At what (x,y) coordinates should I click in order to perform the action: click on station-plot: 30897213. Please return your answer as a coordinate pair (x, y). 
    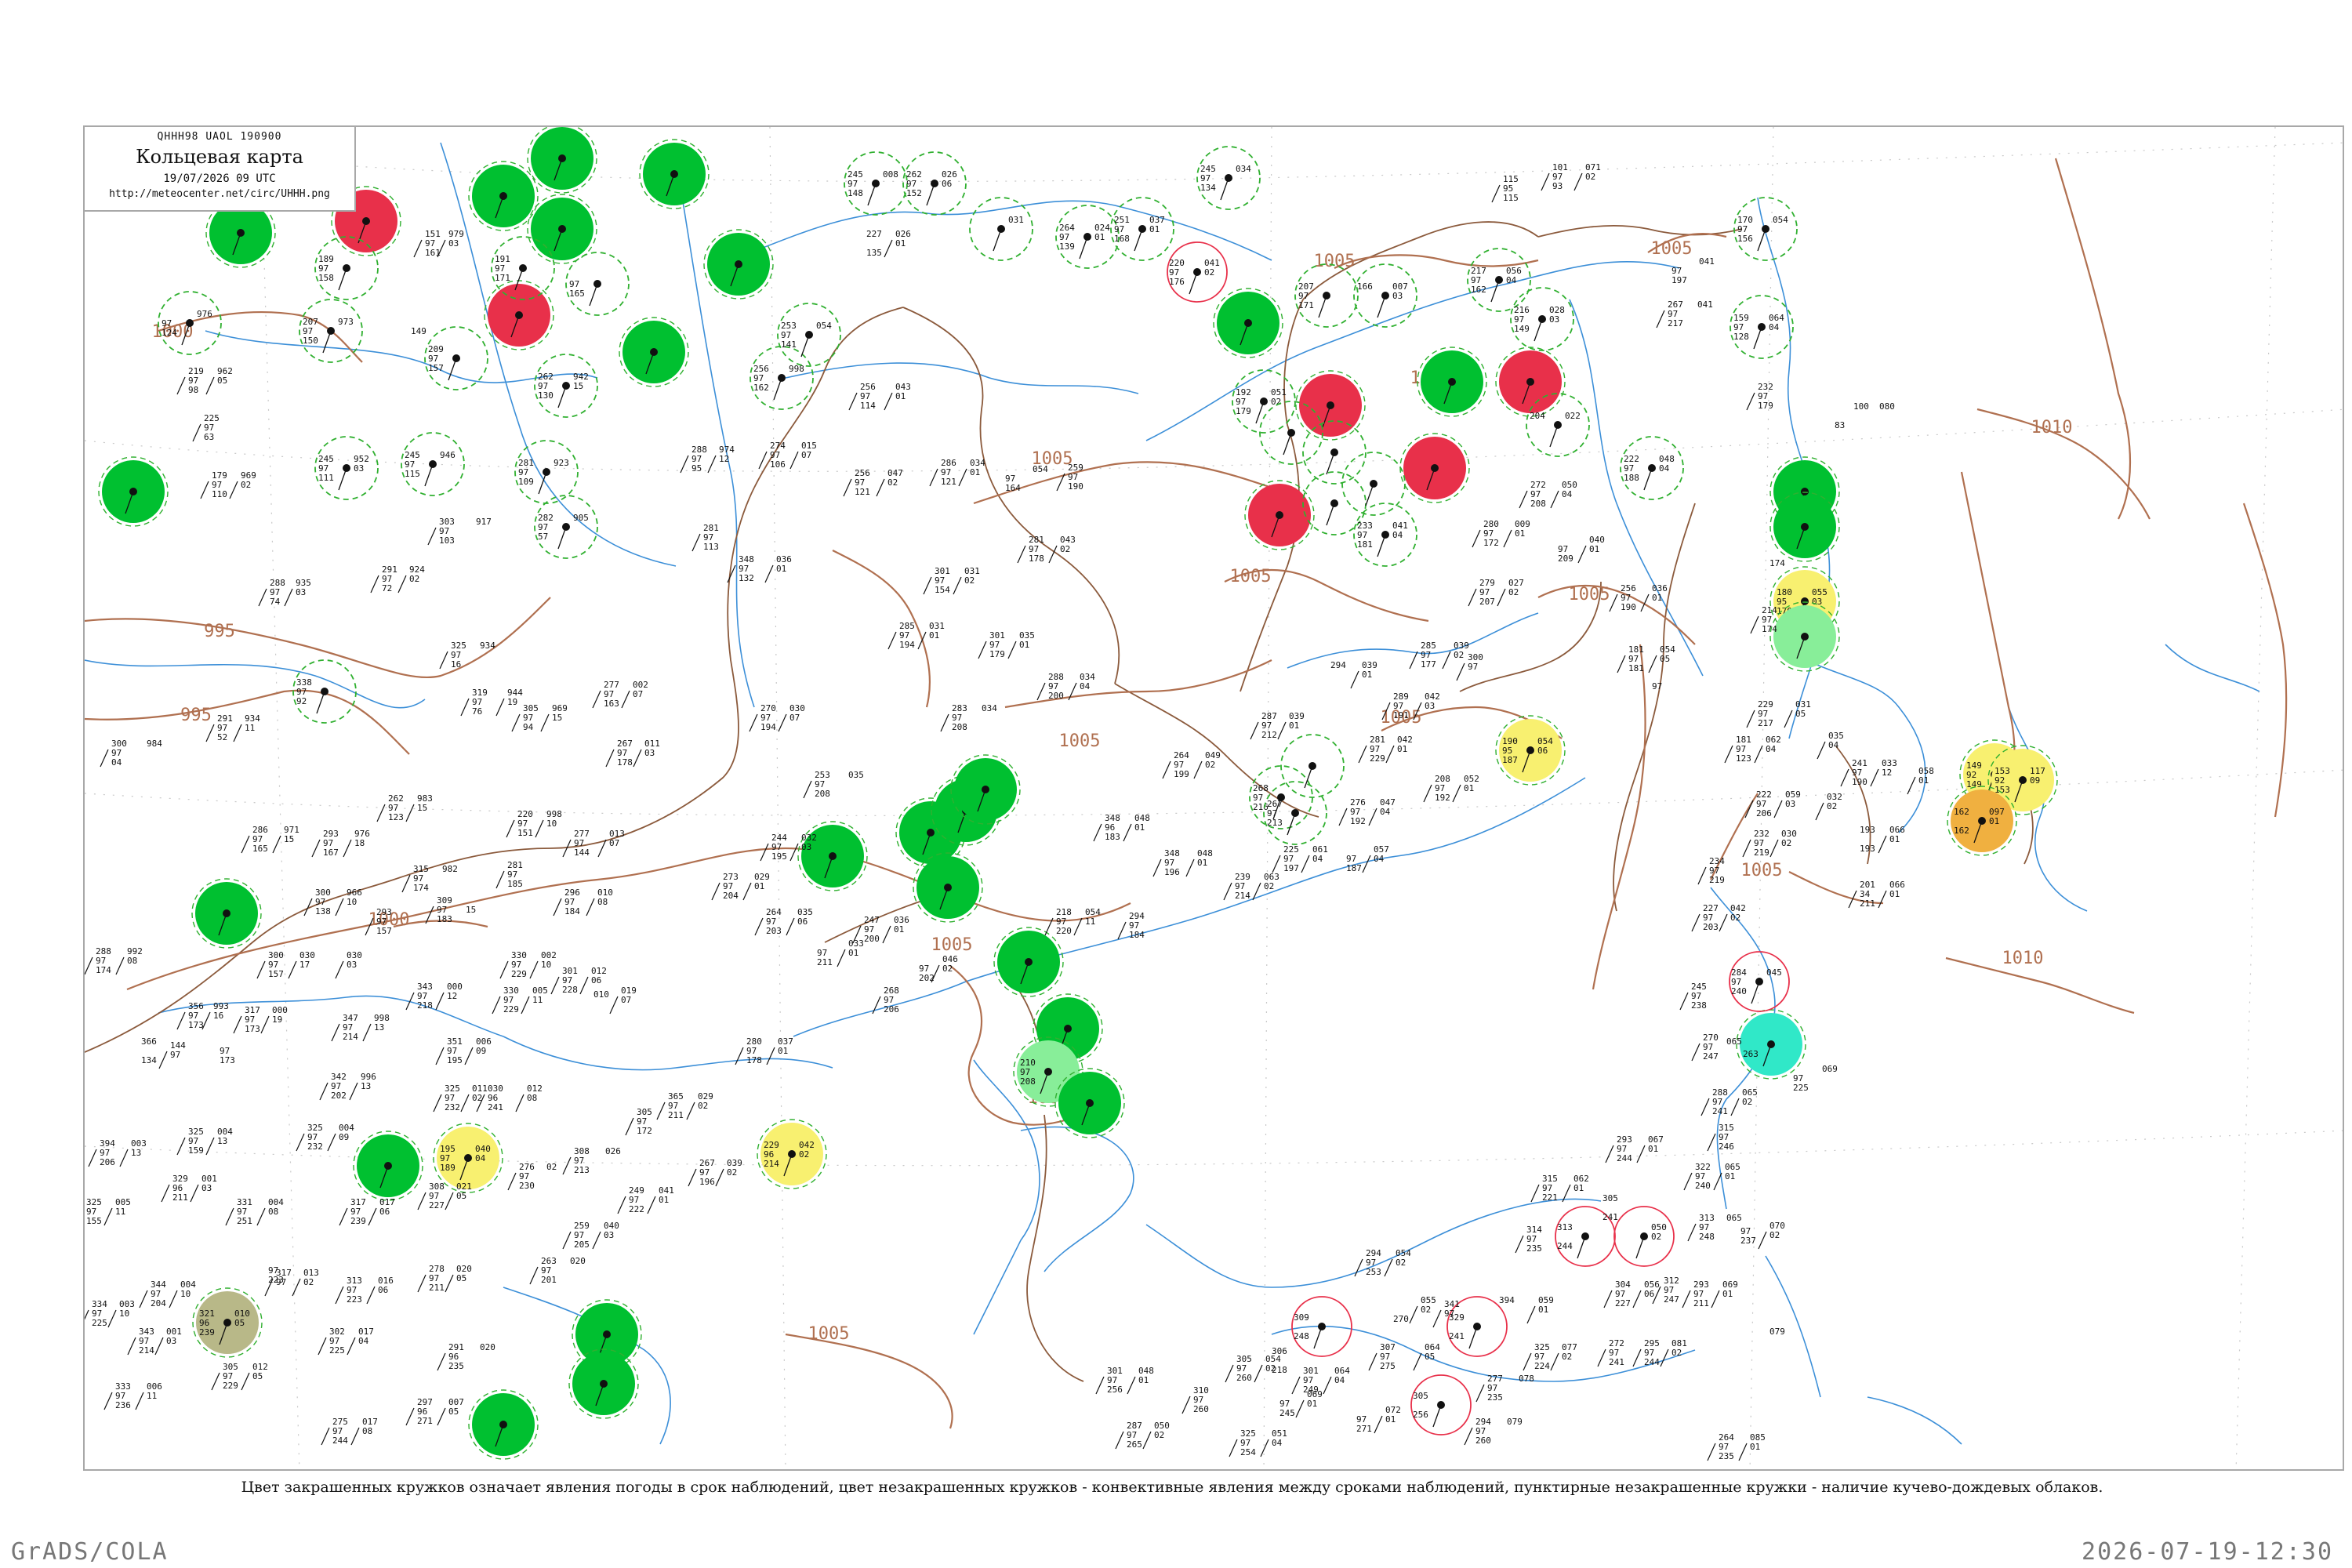
    Looking at the image, I should click on (576, 1160).